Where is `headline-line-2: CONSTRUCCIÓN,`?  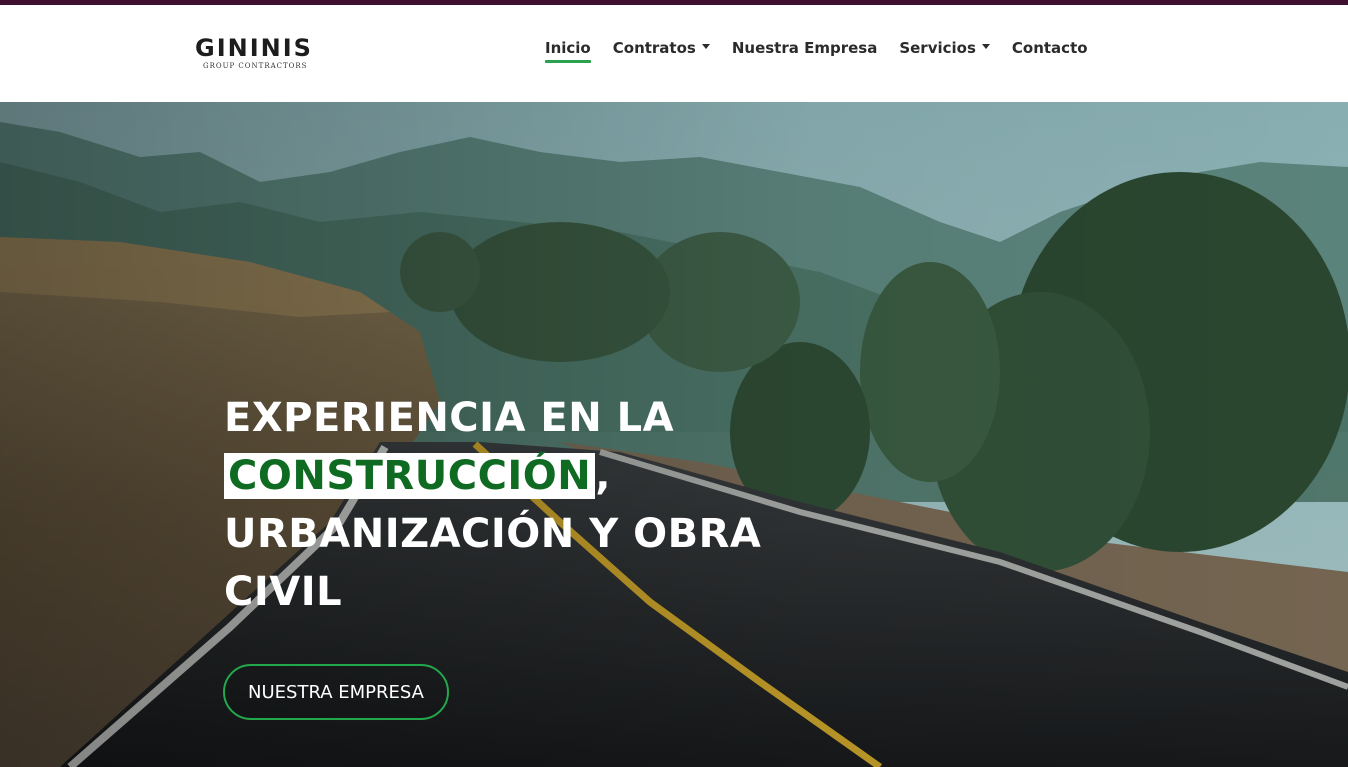
headline-line-2: CONSTRUCCIÓN, is located at coordinates (492, 476).